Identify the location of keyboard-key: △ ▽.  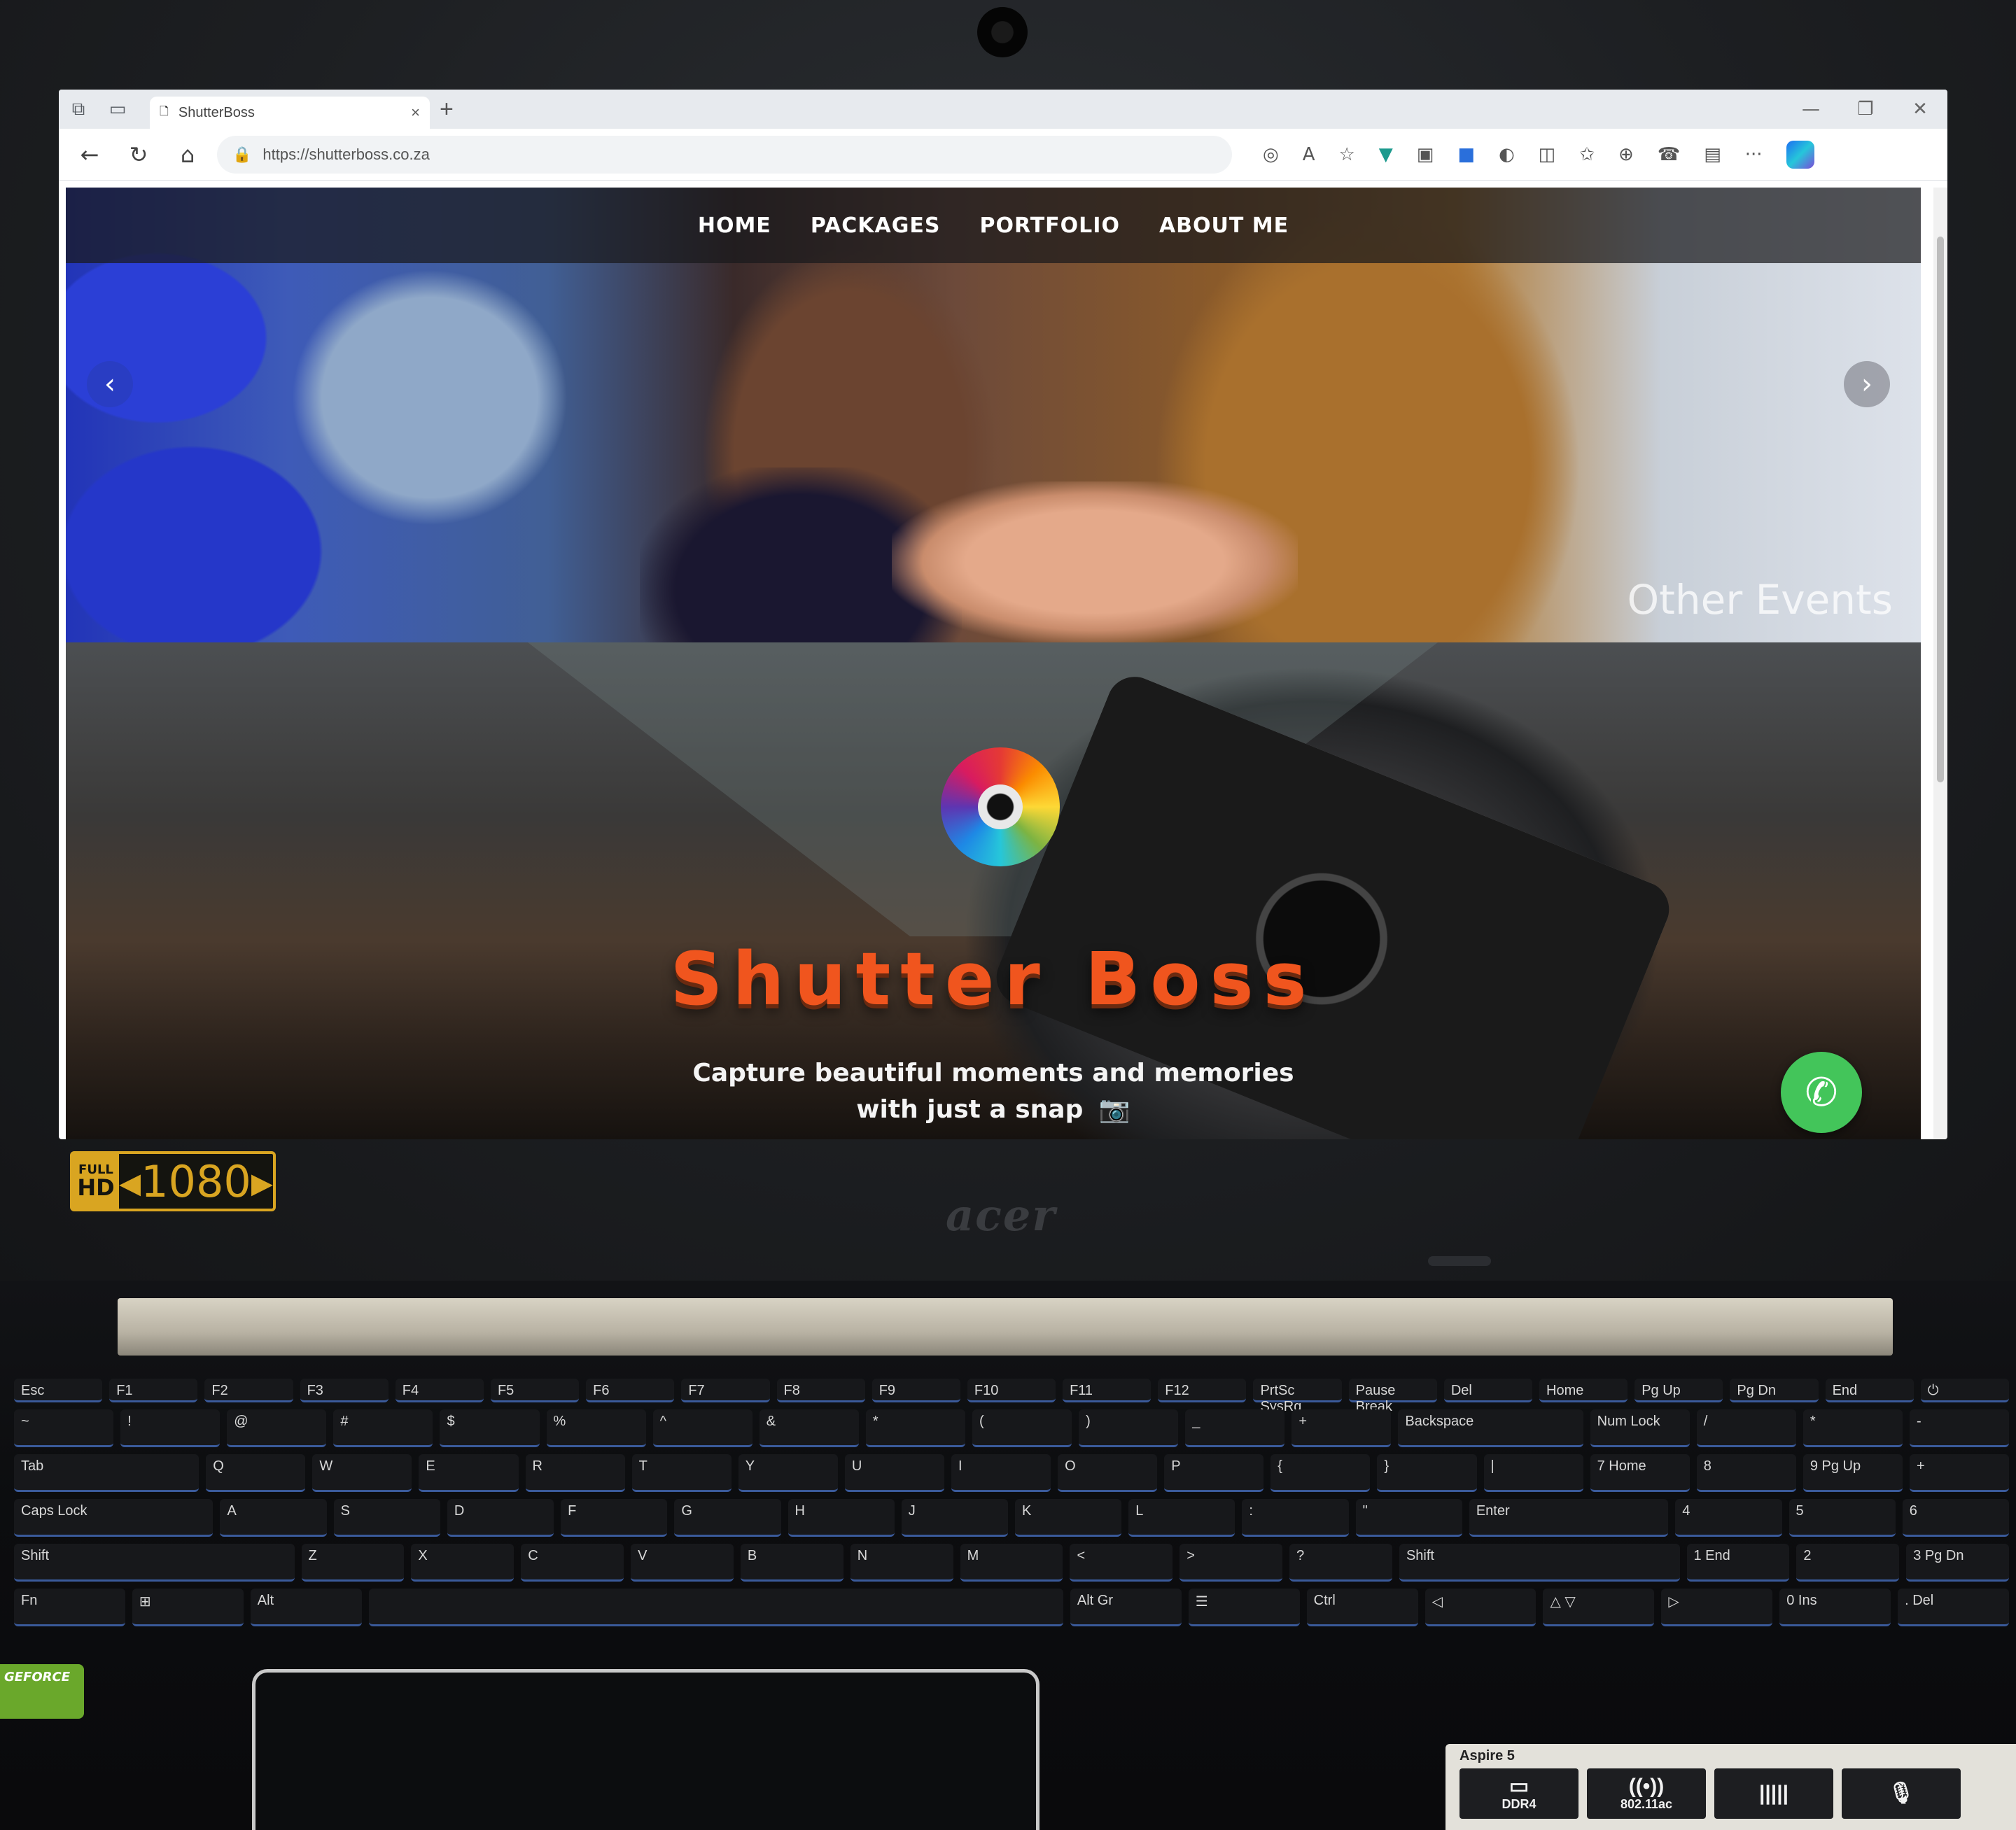
(1599, 1607).